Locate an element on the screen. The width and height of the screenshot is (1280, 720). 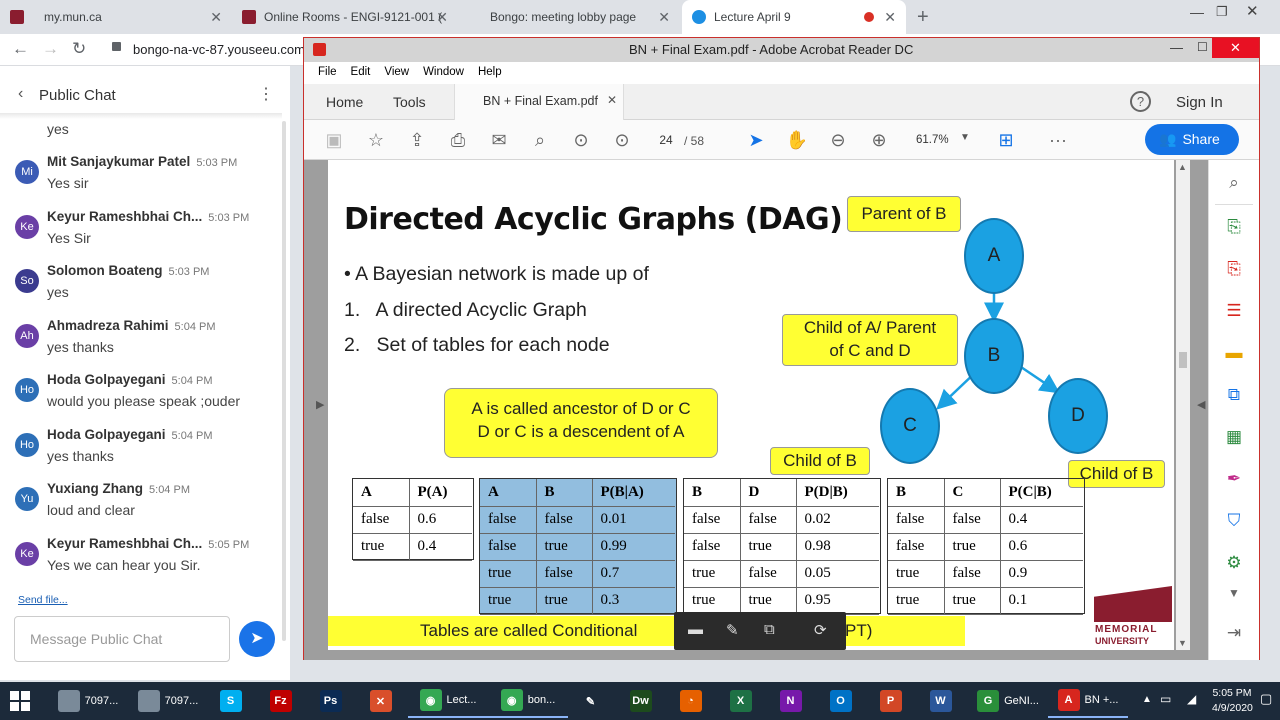
menu-file: File is located at coordinates (327, 72).